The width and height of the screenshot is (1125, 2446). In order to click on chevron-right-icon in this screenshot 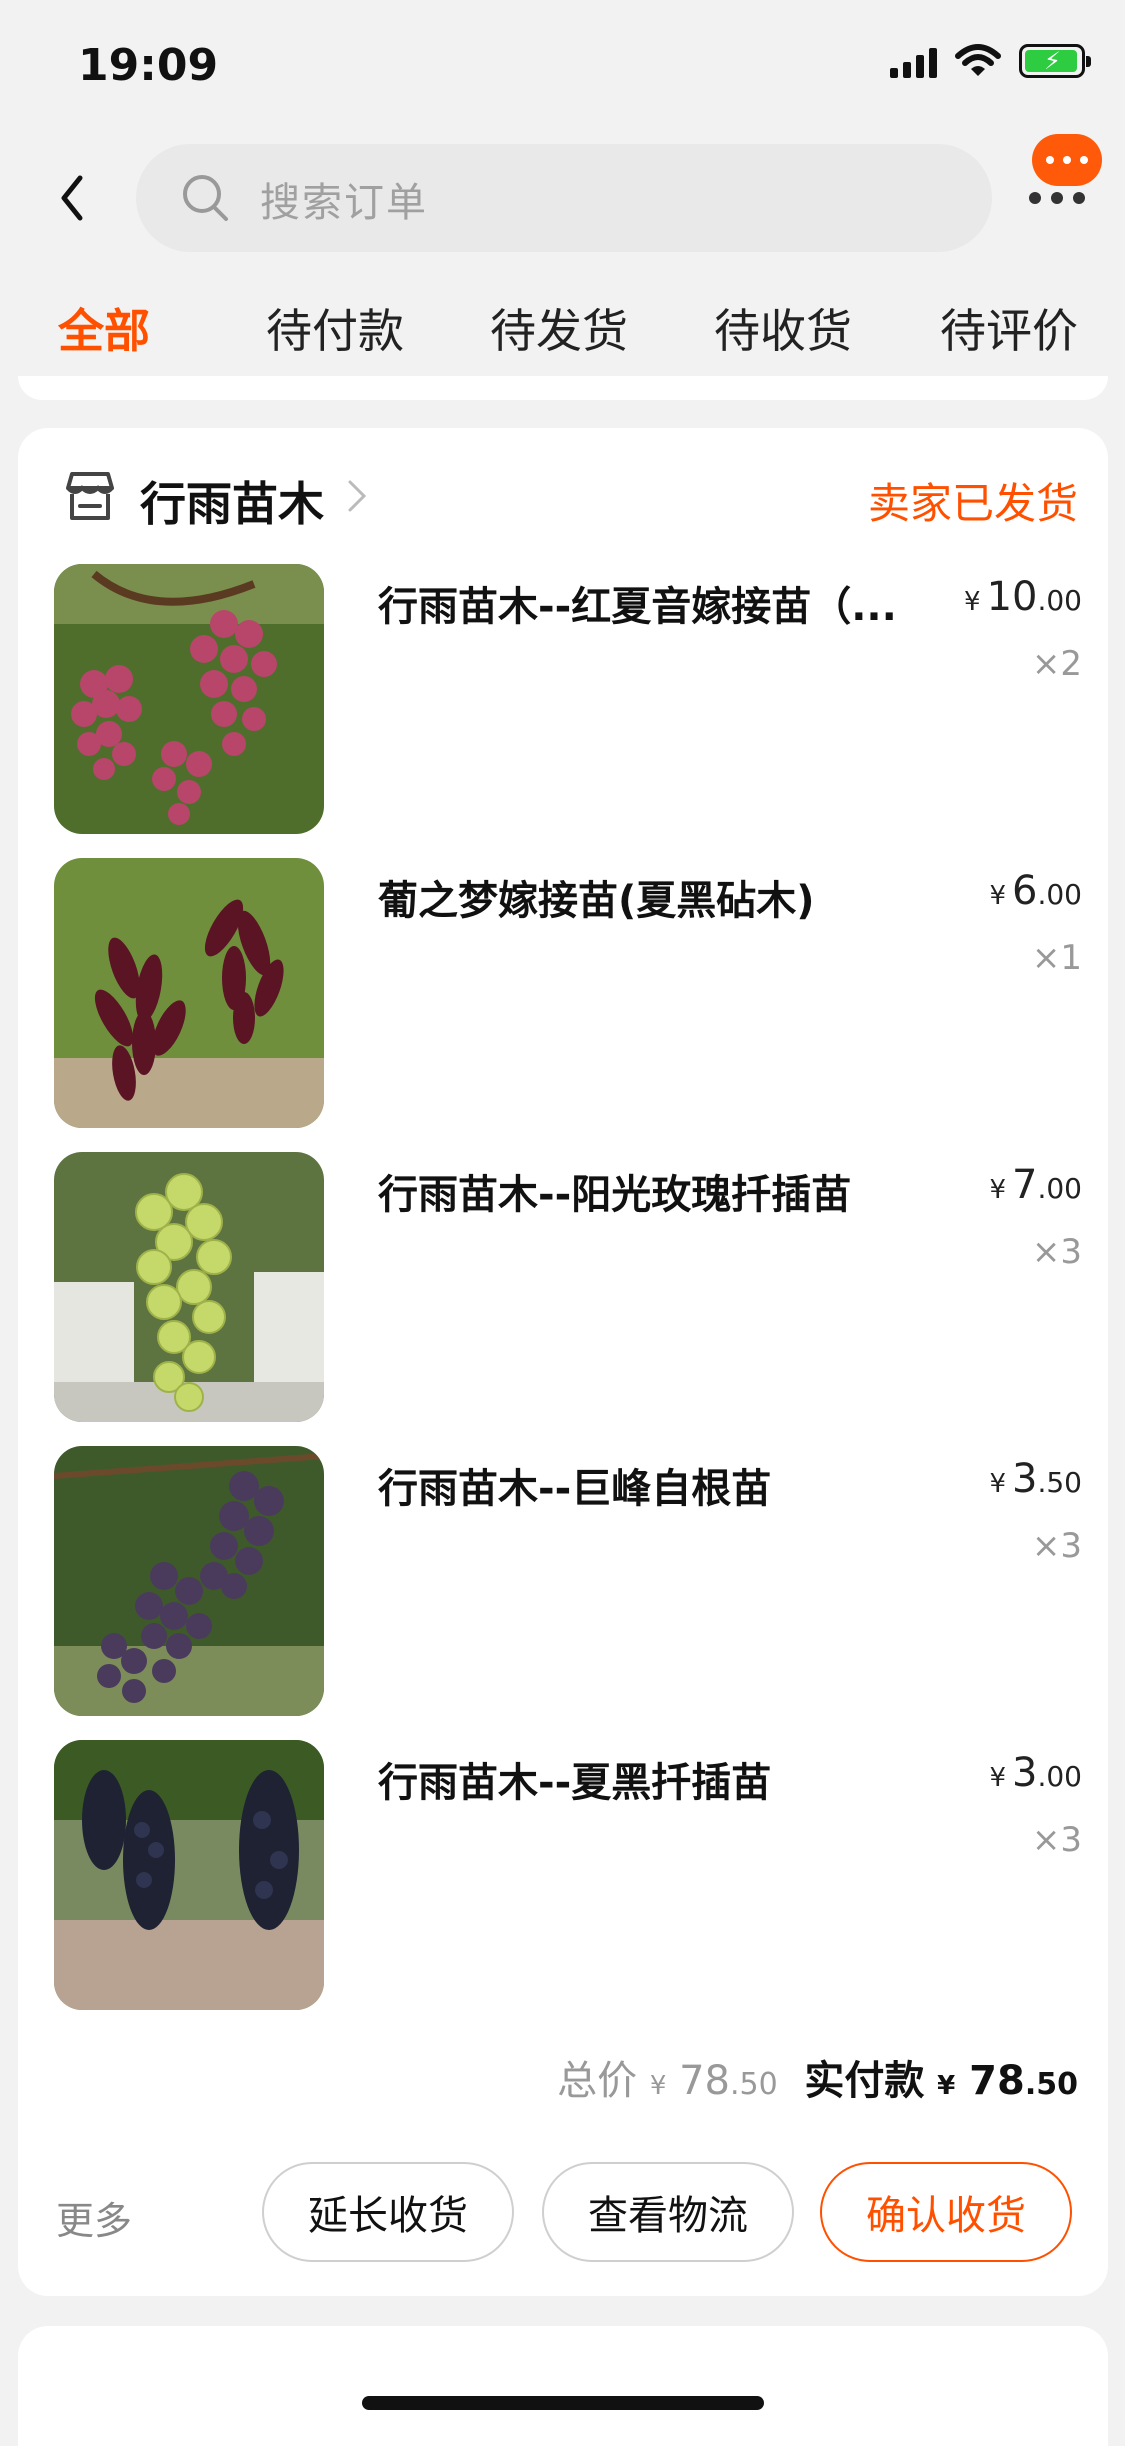, I will do `click(357, 496)`.